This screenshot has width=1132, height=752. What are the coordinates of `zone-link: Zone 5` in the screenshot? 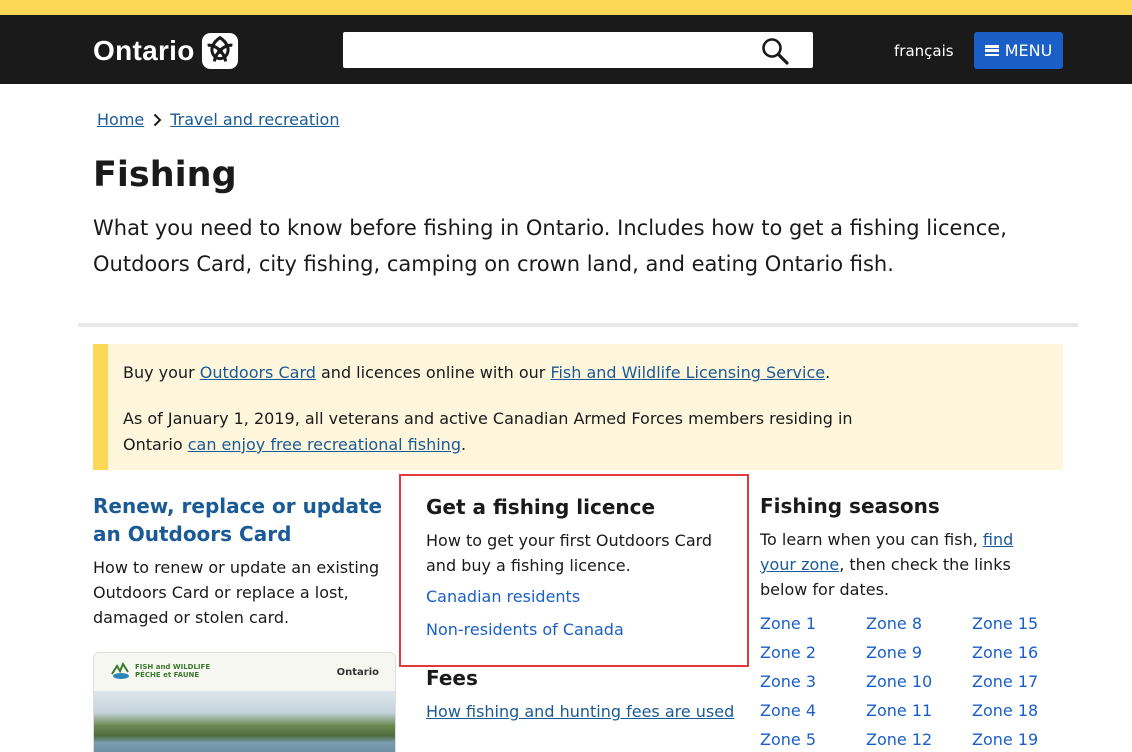 It's located at (813, 740).